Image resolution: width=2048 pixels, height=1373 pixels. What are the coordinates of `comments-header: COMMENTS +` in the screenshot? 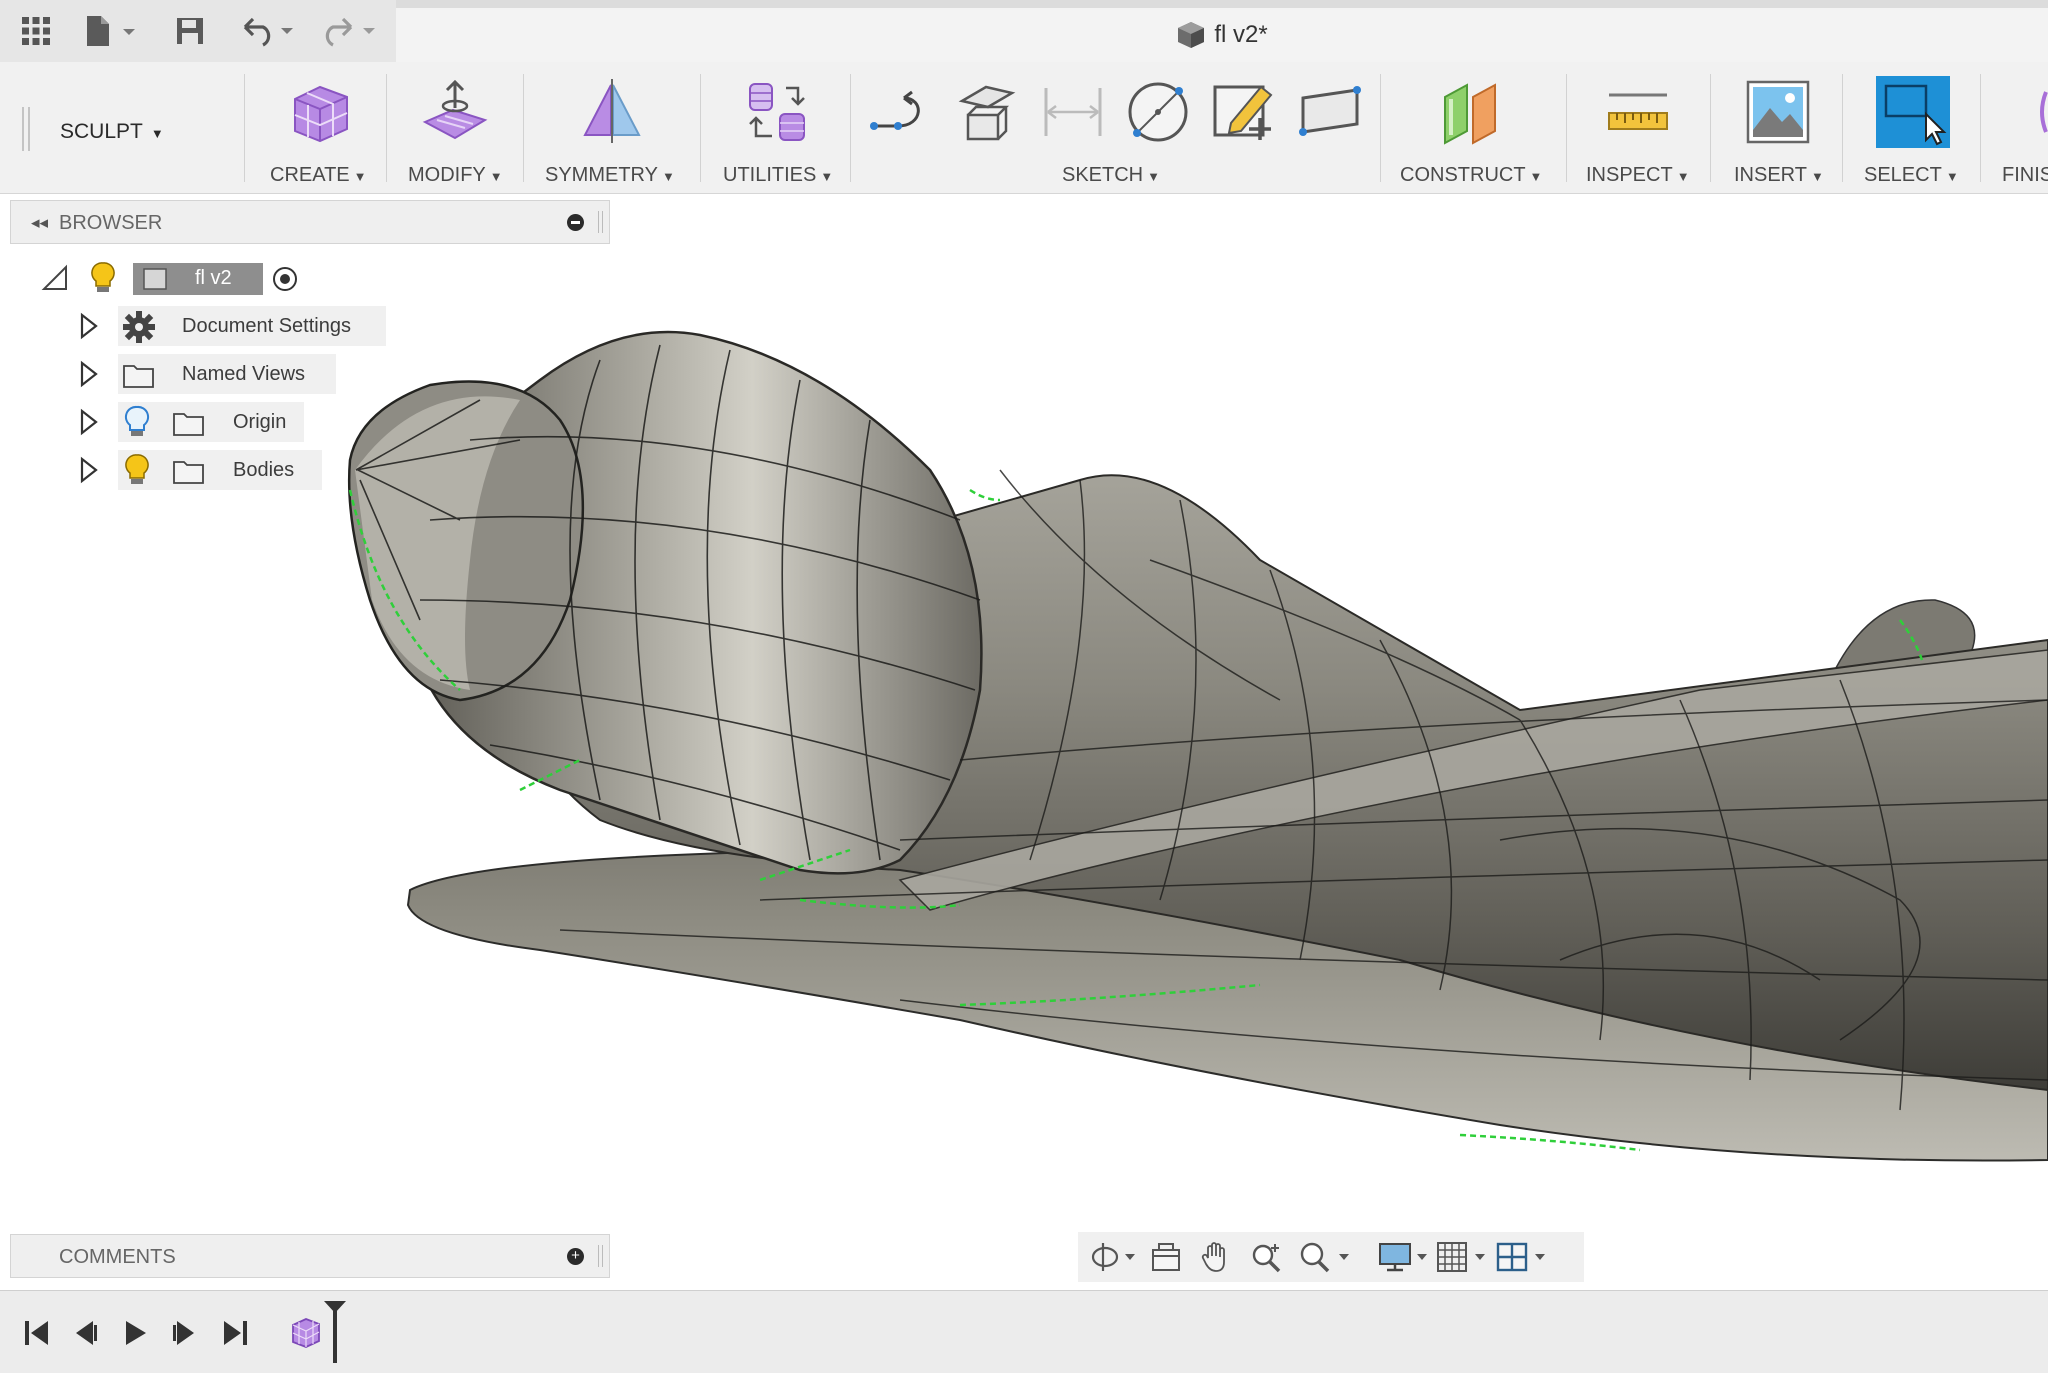 It's located at (310, 1256).